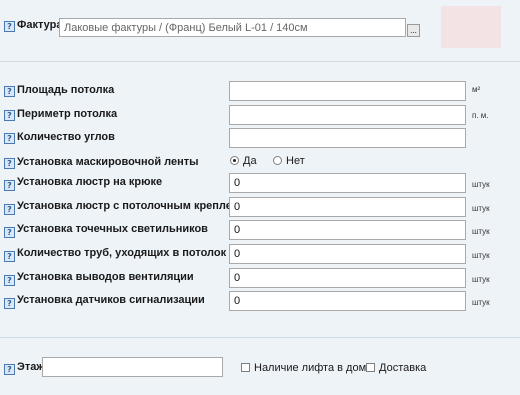 The image size is (520, 395). Describe the element at coordinates (277, 160) in the screenshot. I see `tape-no-radio` at that location.